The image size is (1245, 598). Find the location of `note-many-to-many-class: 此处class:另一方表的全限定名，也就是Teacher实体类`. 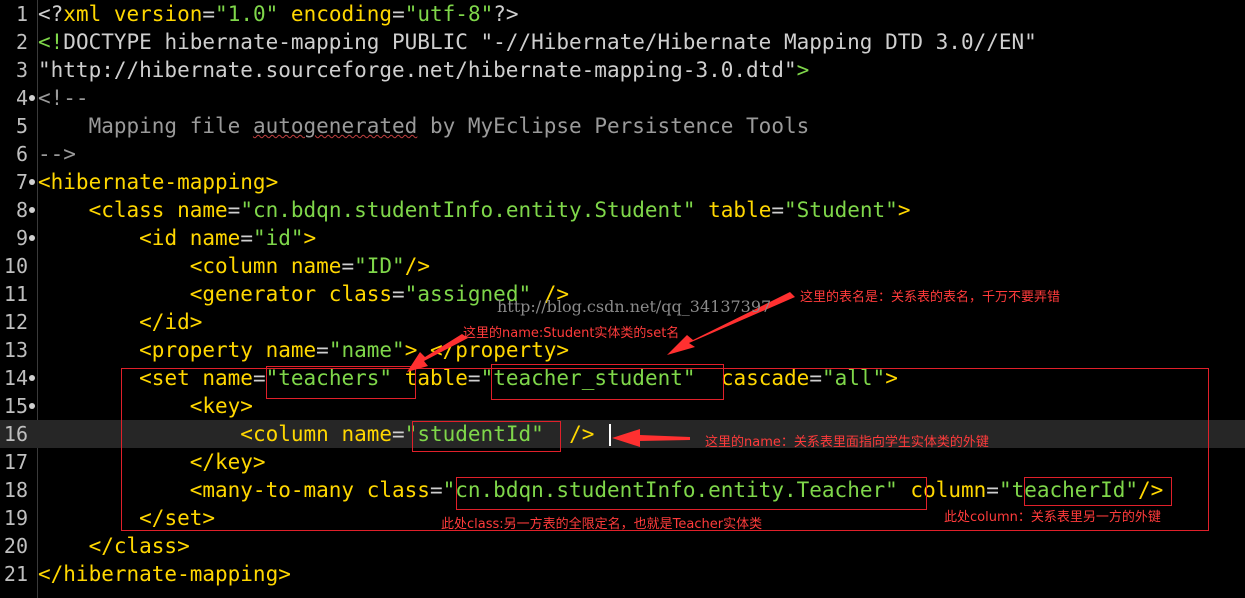

note-many-to-many-class: 此处class:另一方表的全限定名，也就是Teacher实体类 is located at coordinates (602, 524).